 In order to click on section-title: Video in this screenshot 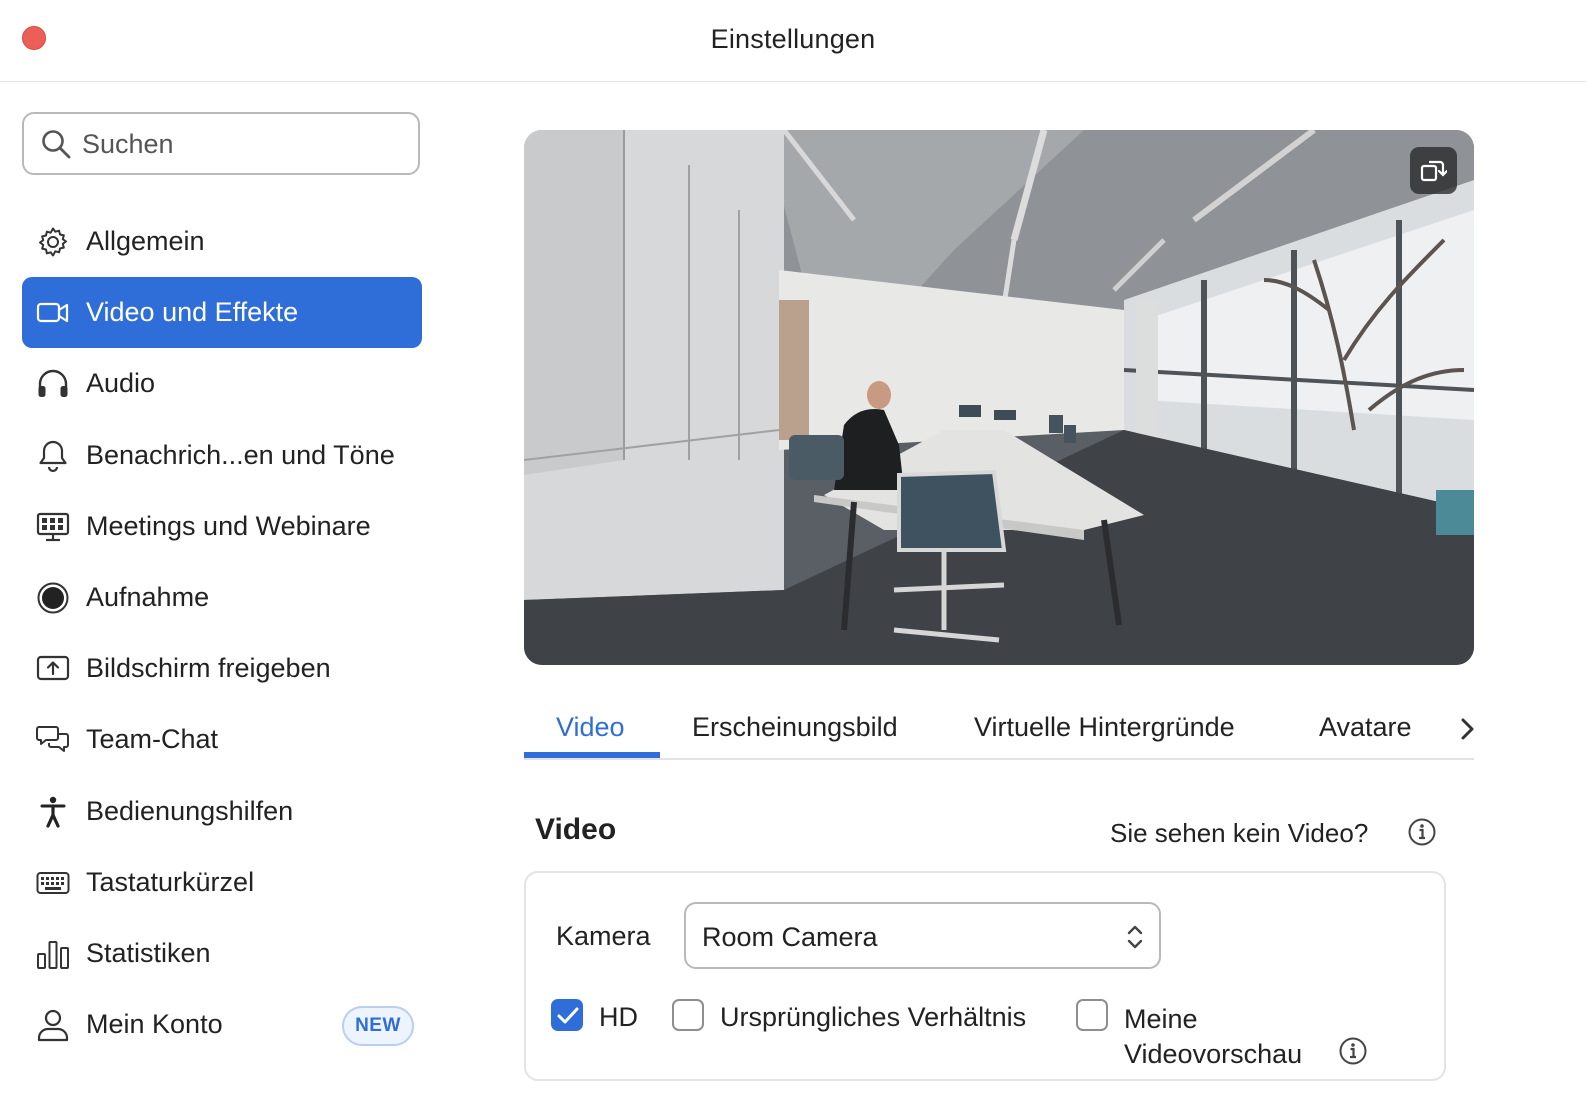, I will do `click(576, 829)`.